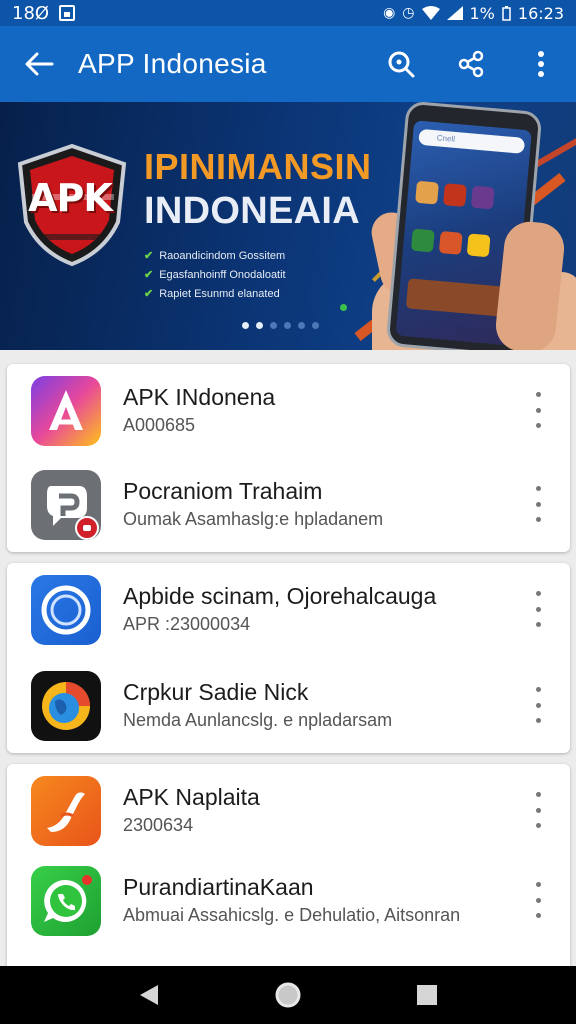  I want to click on search-button, so click(401, 64).